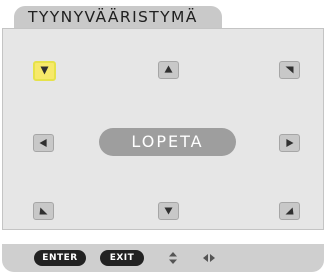 This screenshot has width=327, height=275. I want to click on title-bar: TYYNYVÄÄRISTYMÄ, so click(118, 18).